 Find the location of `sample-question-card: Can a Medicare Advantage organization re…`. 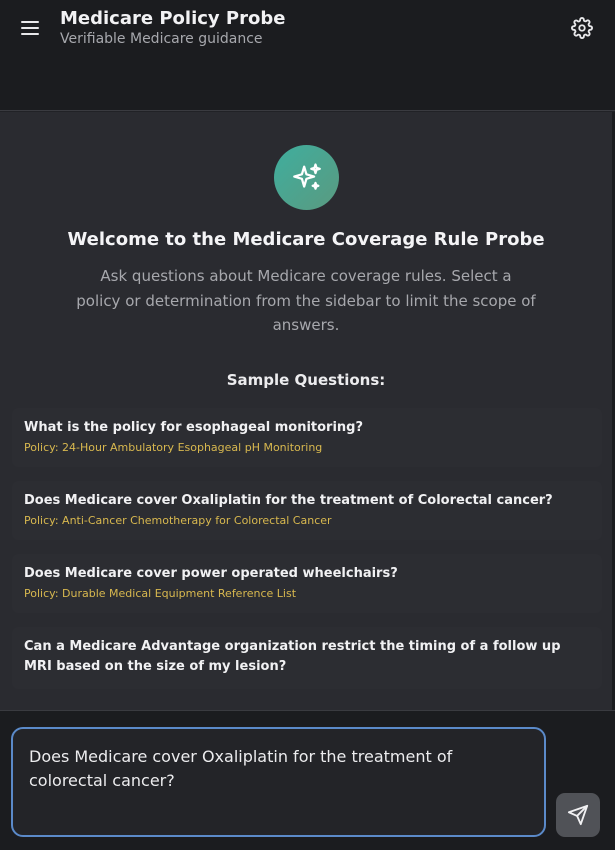

sample-question-card: Can a Medicare Advantage organization re… is located at coordinates (307, 658).